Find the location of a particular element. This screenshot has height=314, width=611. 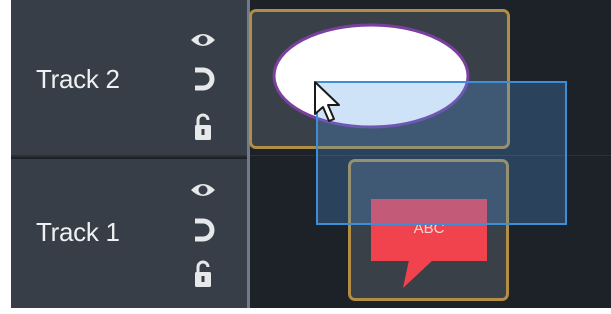

track-label: Track 2 is located at coordinates (78, 79).